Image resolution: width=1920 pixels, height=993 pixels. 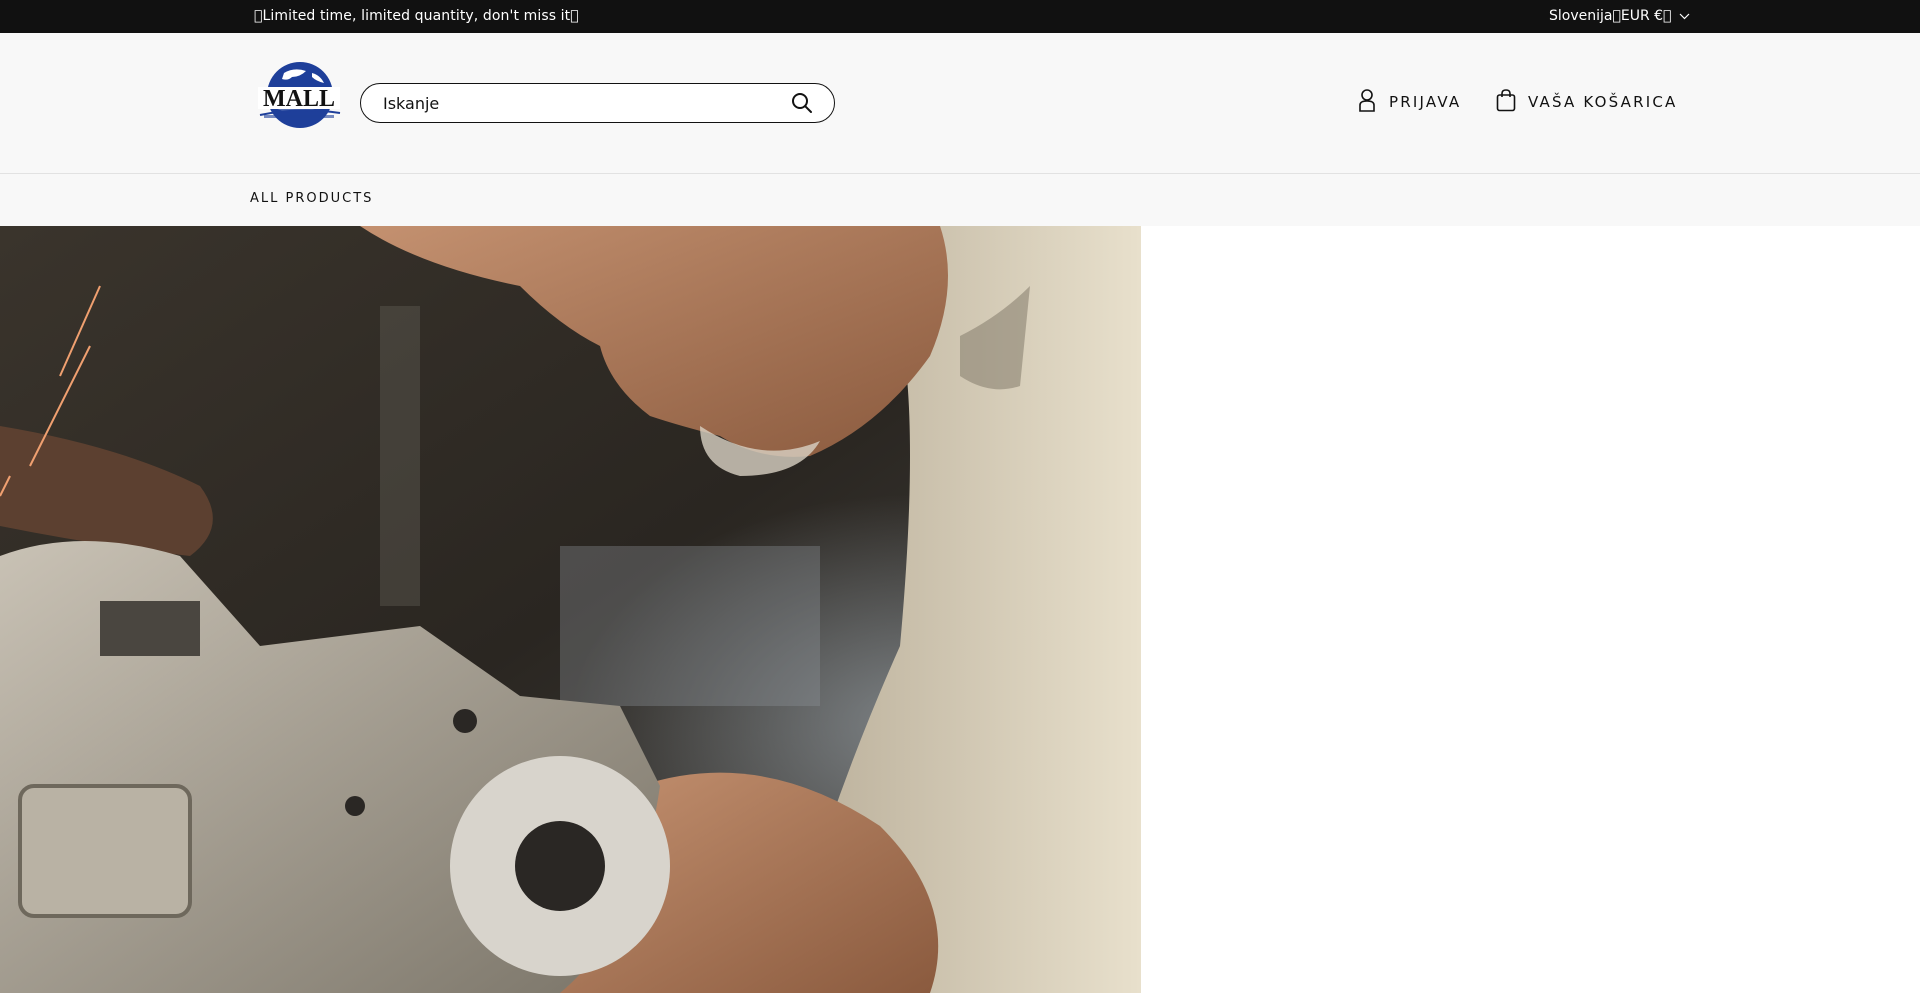 What do you see at coordinates (960, 103) in the screenshot?
I see `site-header: MALL PRIJAVA VAŠA KOŠ` at bounding box center [960, 103].